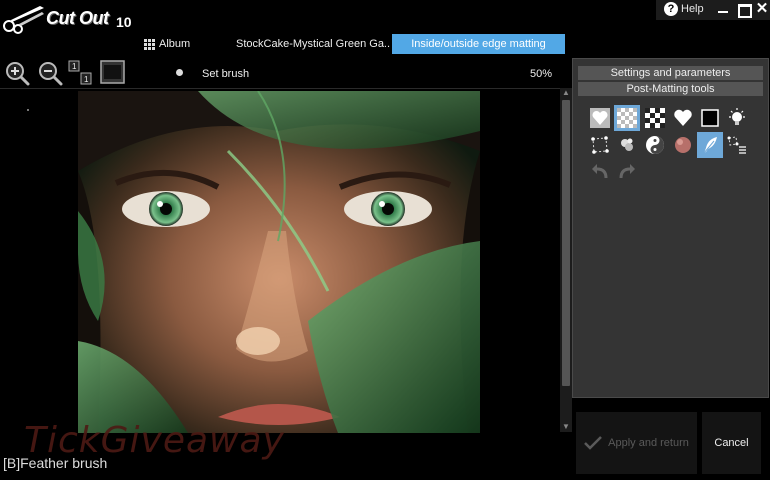 The width and height of the screenshot is (770, 480). I want to click on brush-size-dot, so click(179, 72).